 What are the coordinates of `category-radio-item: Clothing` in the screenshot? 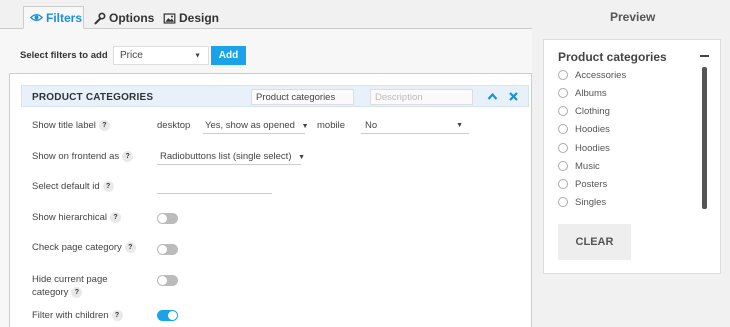 It's located at (584, 111).